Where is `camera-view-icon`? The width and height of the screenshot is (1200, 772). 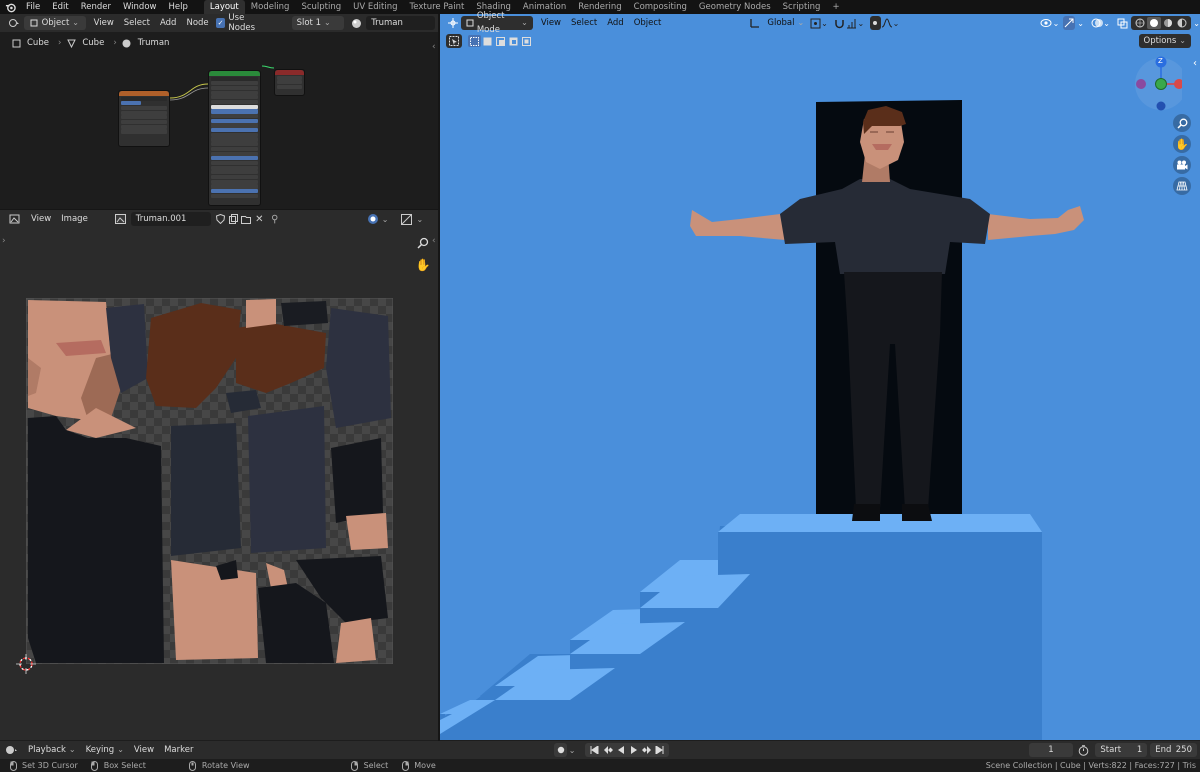
camera-view-icon is located at coordinates (1182, 165).